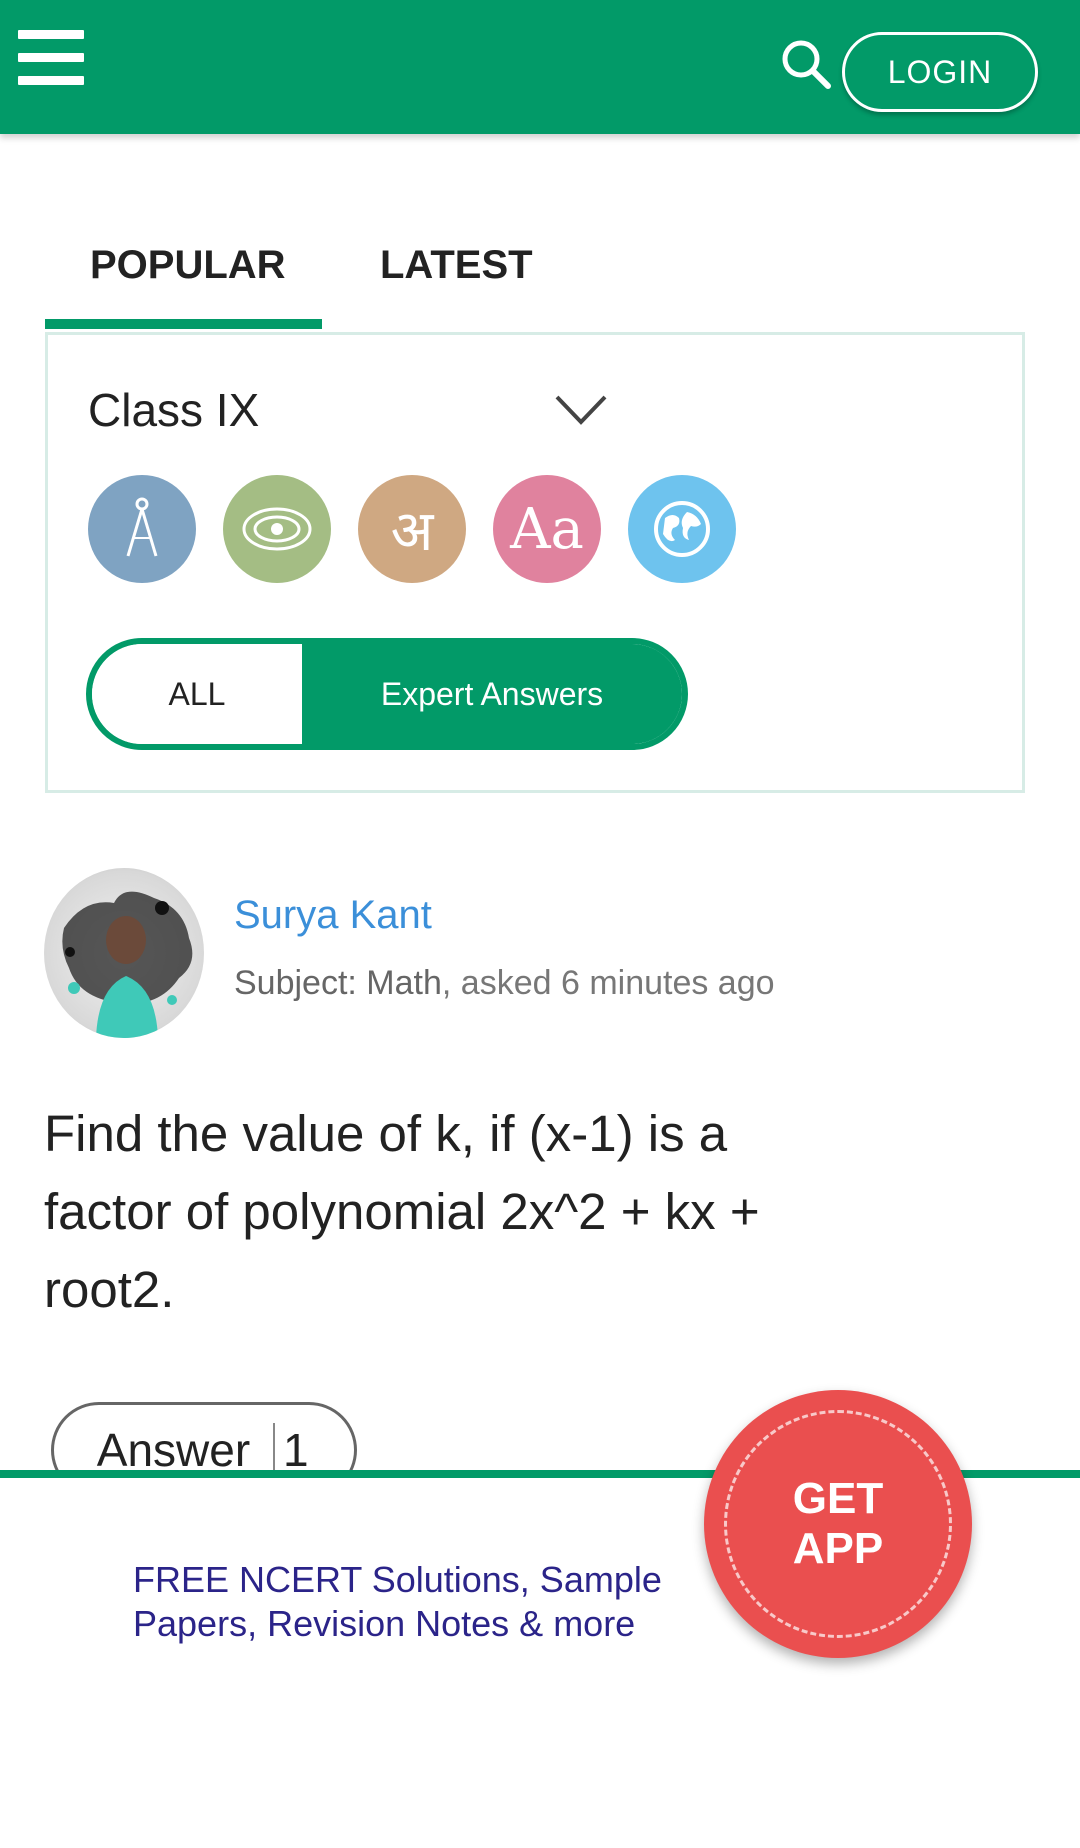 This screenshot has width=1080, height=1848. I want to click on subject-hindi-button: अ, so click(412, 529).